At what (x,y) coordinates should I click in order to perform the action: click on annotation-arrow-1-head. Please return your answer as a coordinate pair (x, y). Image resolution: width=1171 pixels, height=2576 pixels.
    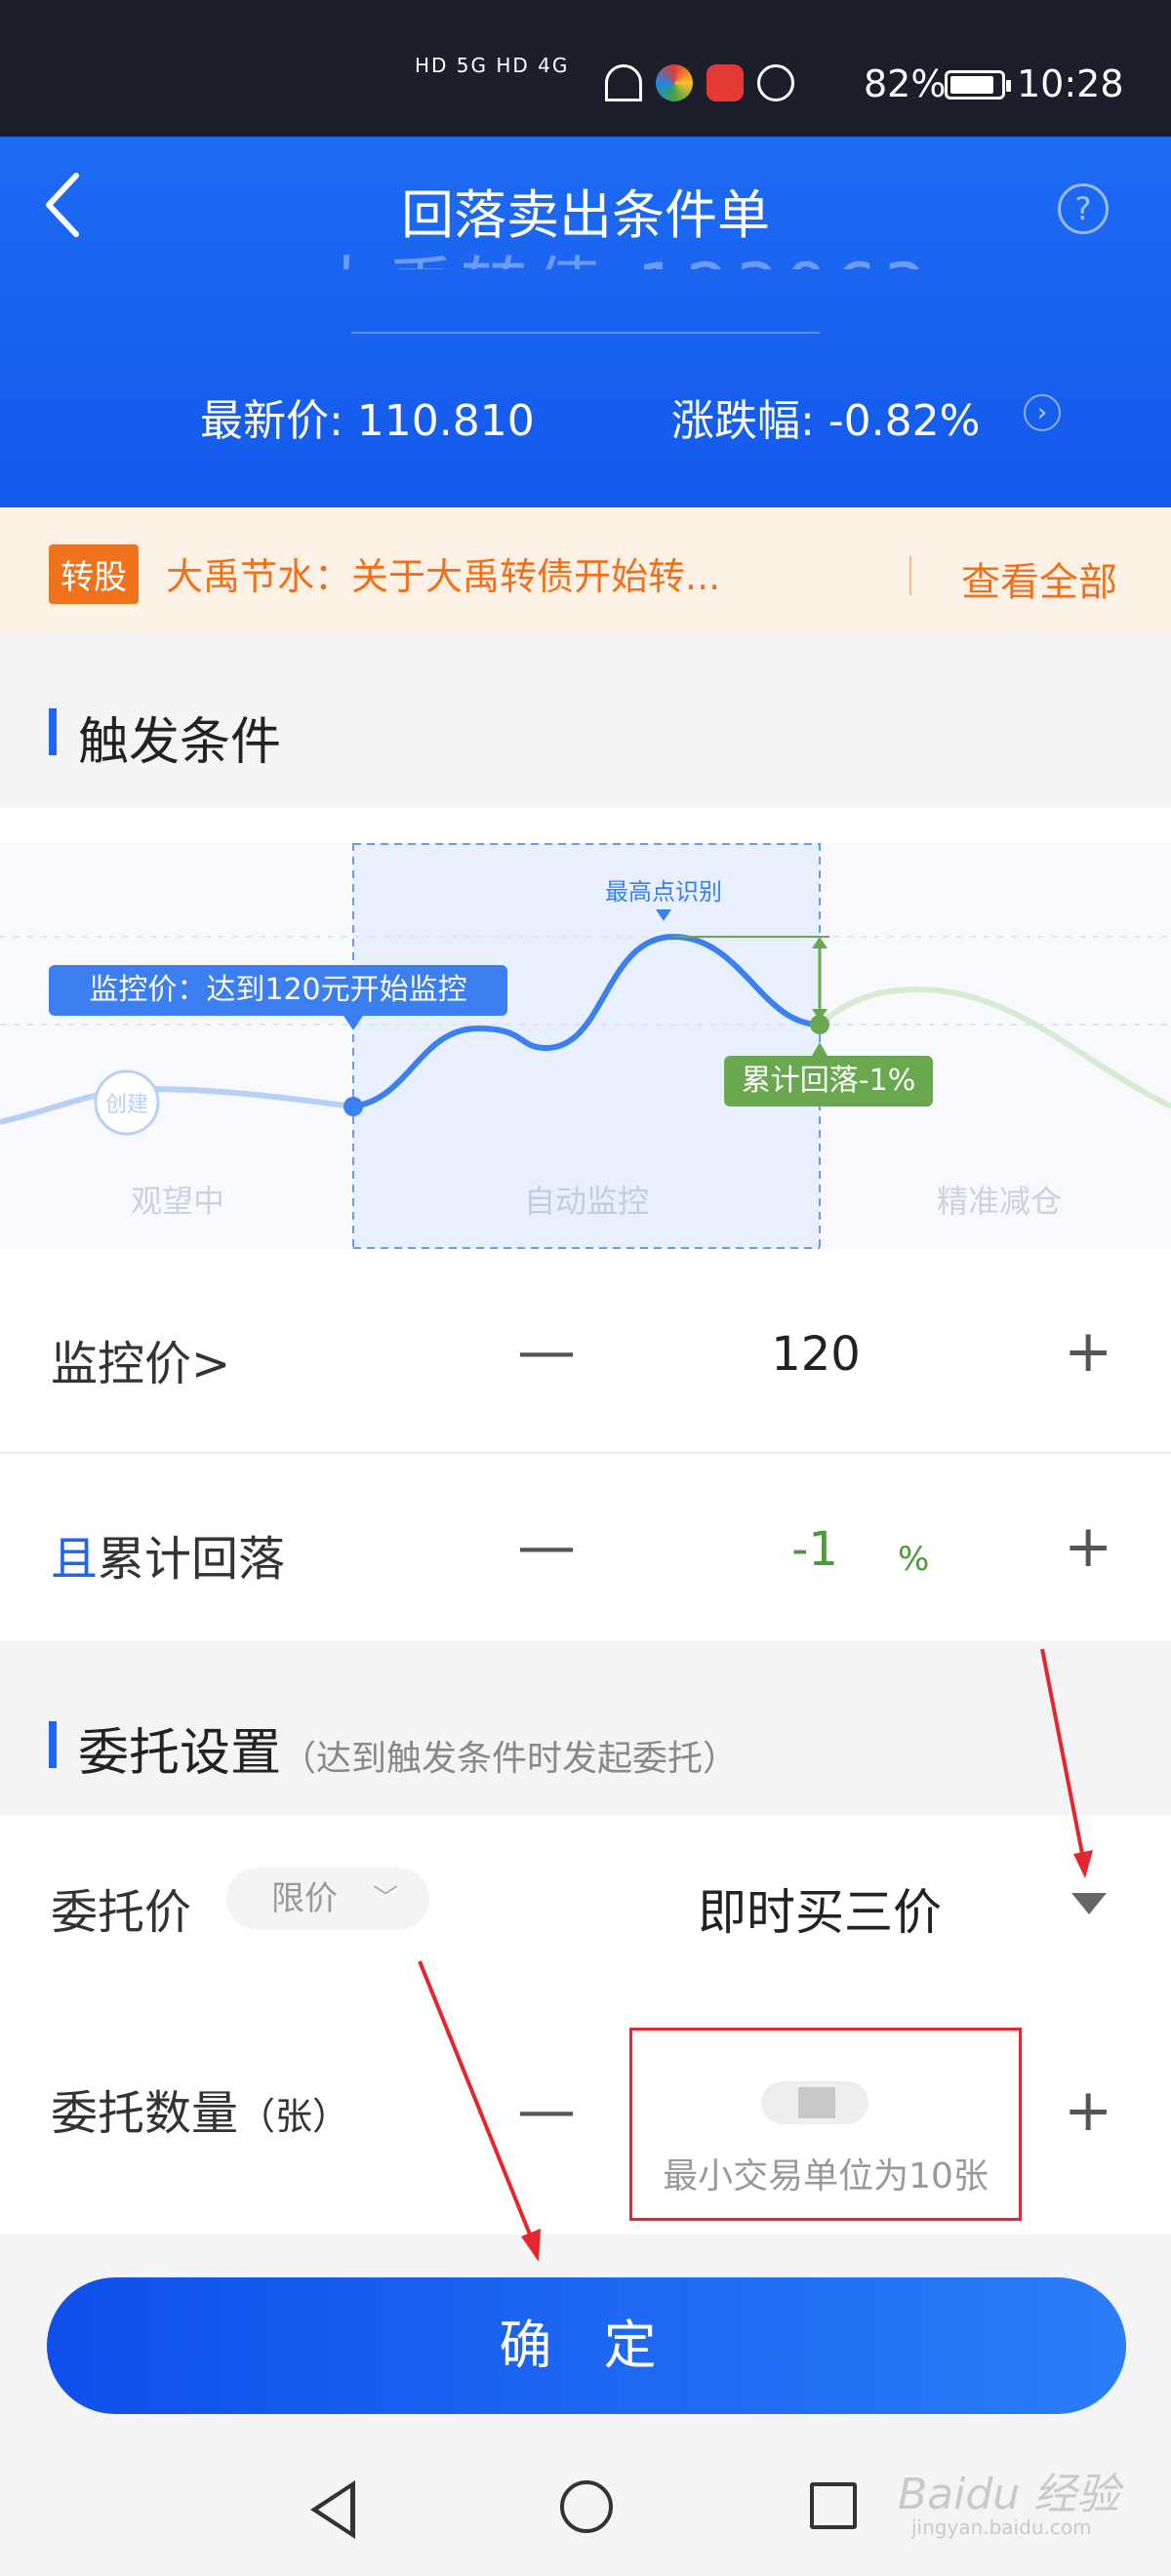
    Looking at the image, I should click on (1083, 1864).